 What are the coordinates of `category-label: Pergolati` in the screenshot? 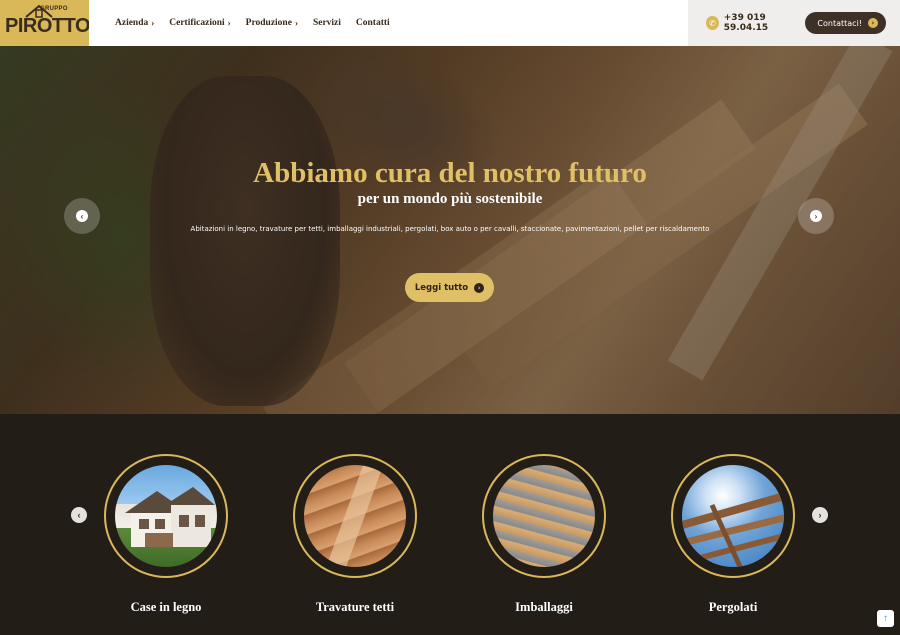 It's located at (733, 607).